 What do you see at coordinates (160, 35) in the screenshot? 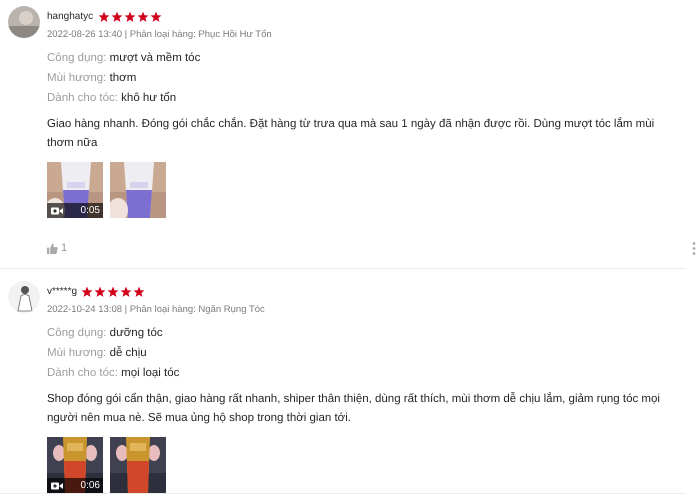
I see `review-meta: 2022-08-26 13:40 | Phân loại hàng: Phục Hồi Hư Tổn` at bounding box center [160, 35].